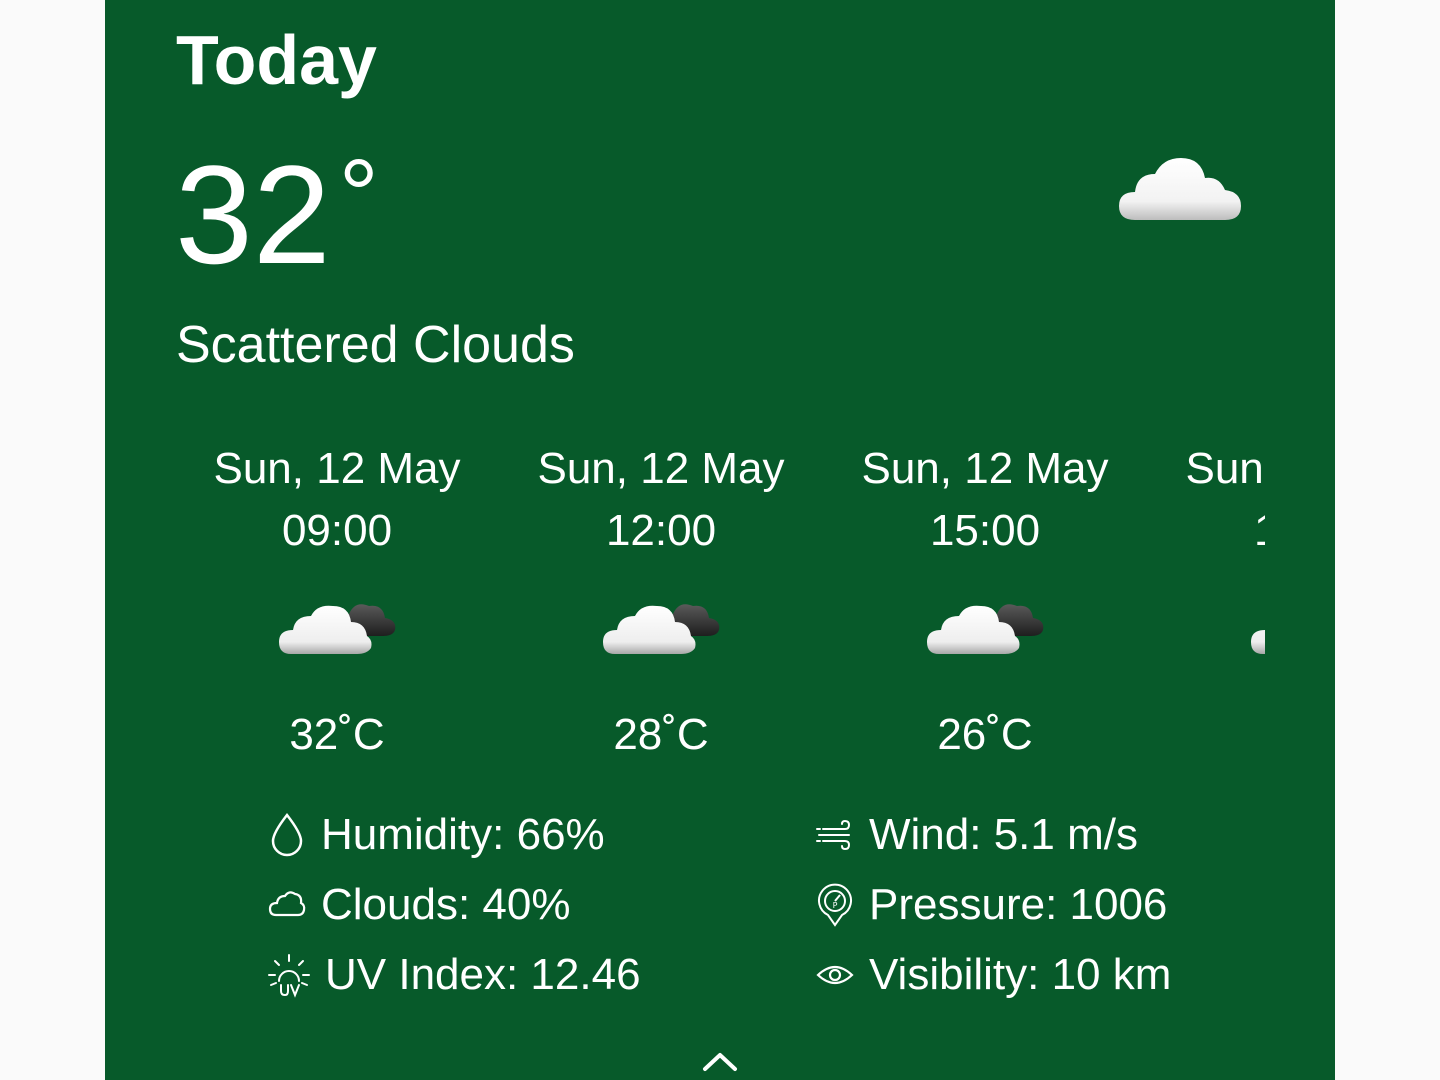 The height and width of the screenshot is (1080, 1440). I want to click on forecast-temperature: 26˚C, so click(985, 734).